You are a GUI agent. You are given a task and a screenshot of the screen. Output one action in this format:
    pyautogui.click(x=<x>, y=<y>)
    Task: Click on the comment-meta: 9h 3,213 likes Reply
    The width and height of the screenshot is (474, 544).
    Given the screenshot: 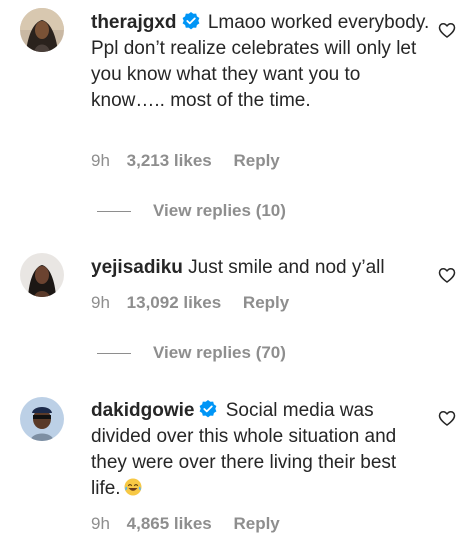 What is the action you would take?
    pyautogui.click(x=185, y=161)
    